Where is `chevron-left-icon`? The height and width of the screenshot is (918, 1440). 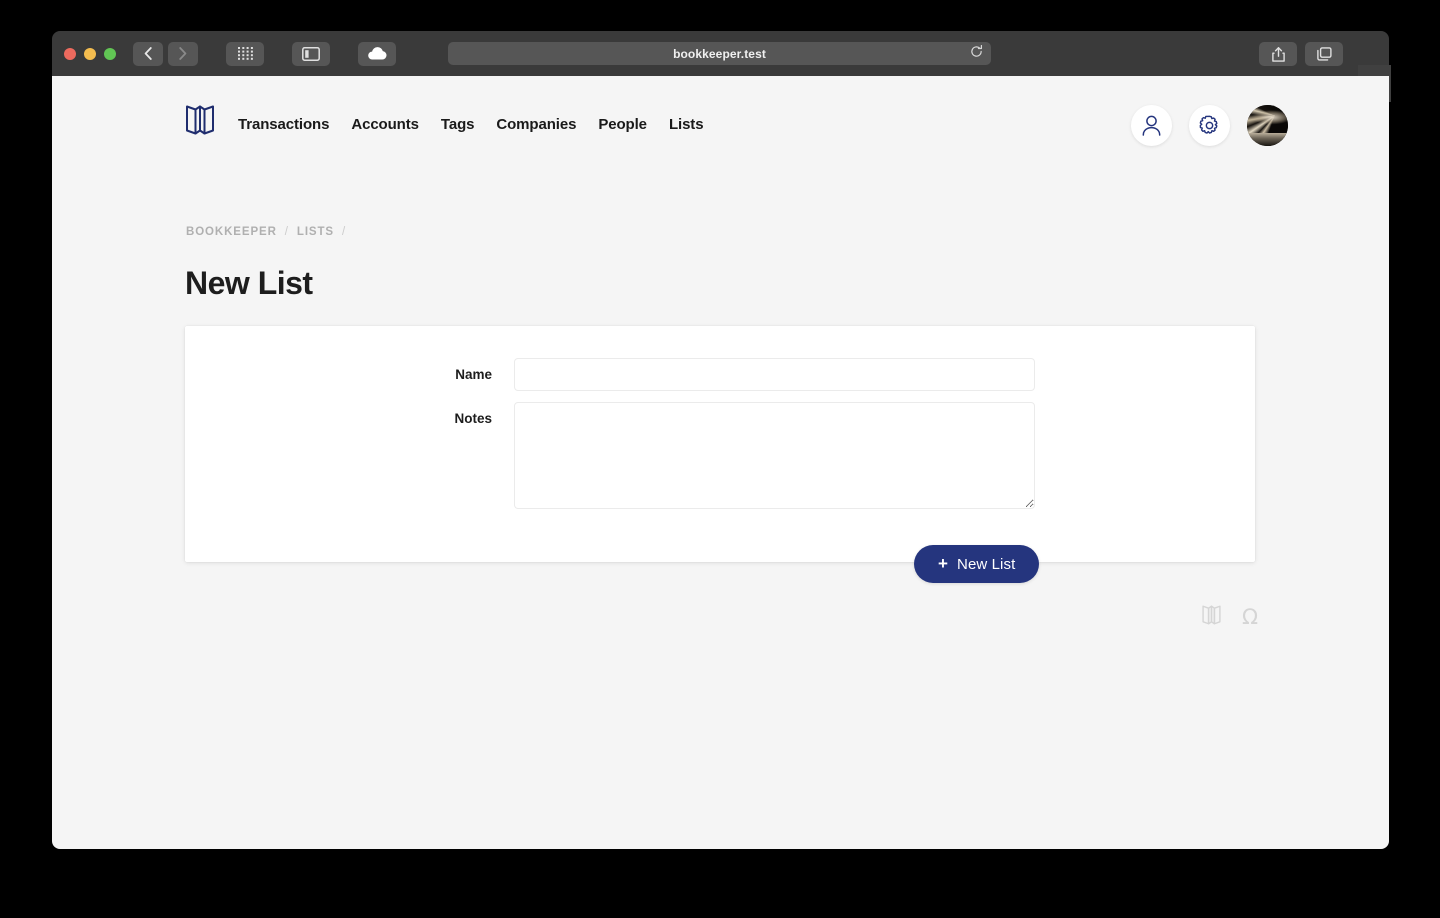 chevron-left-icon is located at coordinates (148, 53).